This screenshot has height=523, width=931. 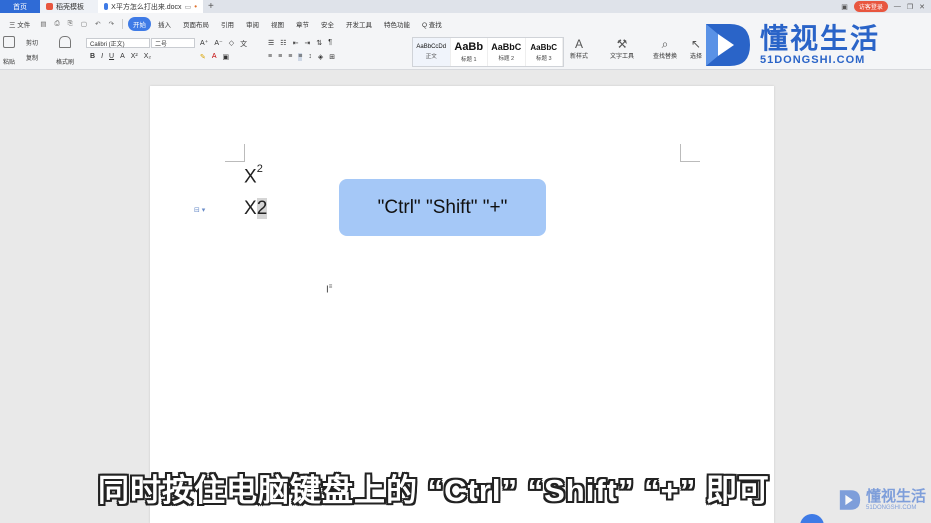 What do you see at coordinates (397, 24) in the screenshot?
I see `menu-features: 特色功能` at bounding box center [397, 24].